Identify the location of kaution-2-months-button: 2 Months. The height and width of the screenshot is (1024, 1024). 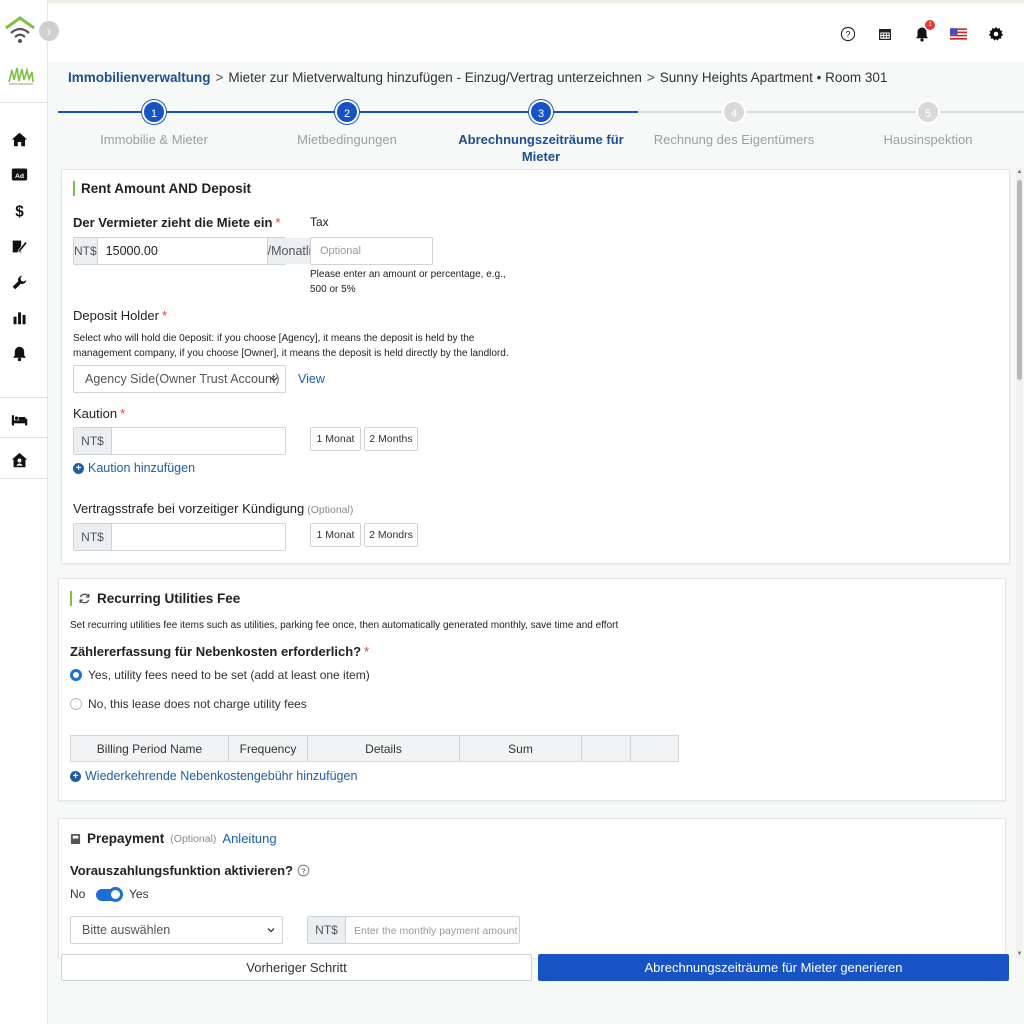
(391, 439).